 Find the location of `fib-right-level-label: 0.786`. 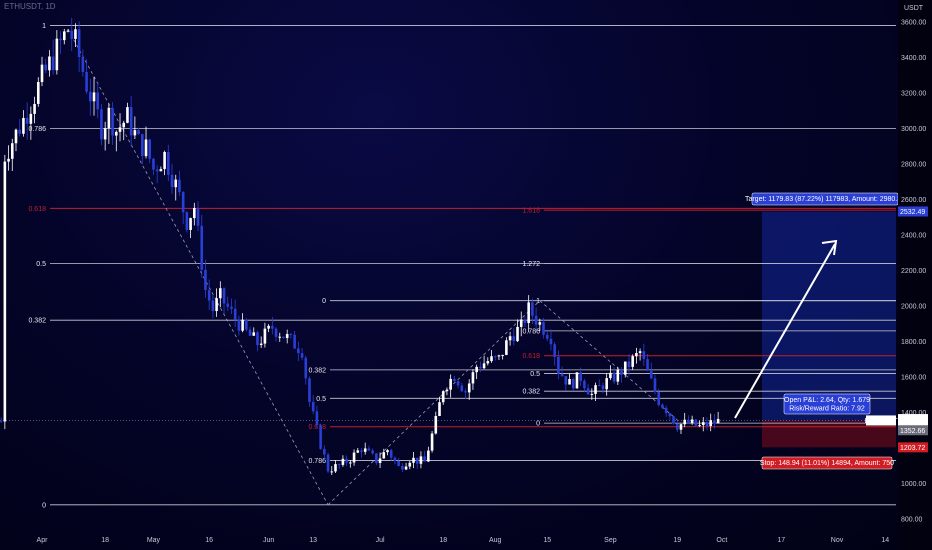

fib-right-level-label: 0.786 is located at coordinates (531, 331).